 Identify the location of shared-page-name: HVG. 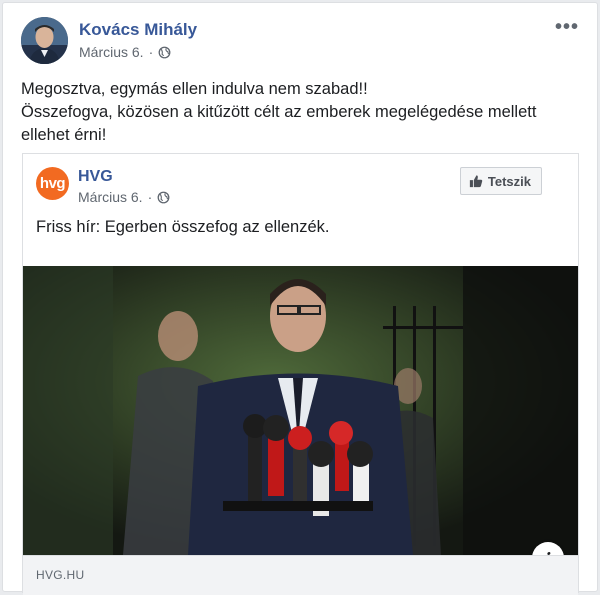
(95, 177).